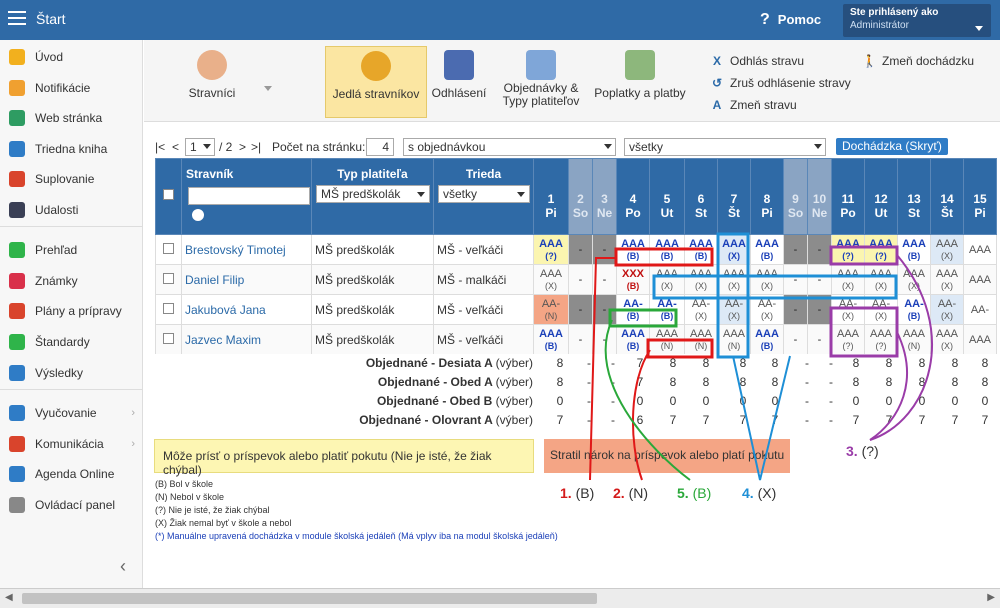 The width and height of the screenshot is (1000, 608). What do you see at coordinates (71, 311) in the screenshot?
I see `sidebar-item-8: Plány a prípravy` at bounding box center [71, 311].